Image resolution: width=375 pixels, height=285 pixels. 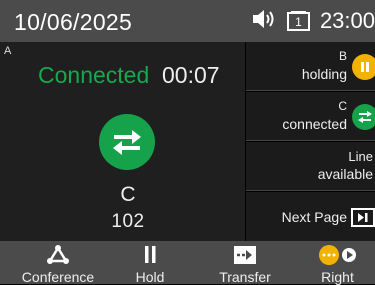 What do you see at coordinates (363, 219) in the screenshot?
I see `next-page-icon` at bounding box center [363, 219].